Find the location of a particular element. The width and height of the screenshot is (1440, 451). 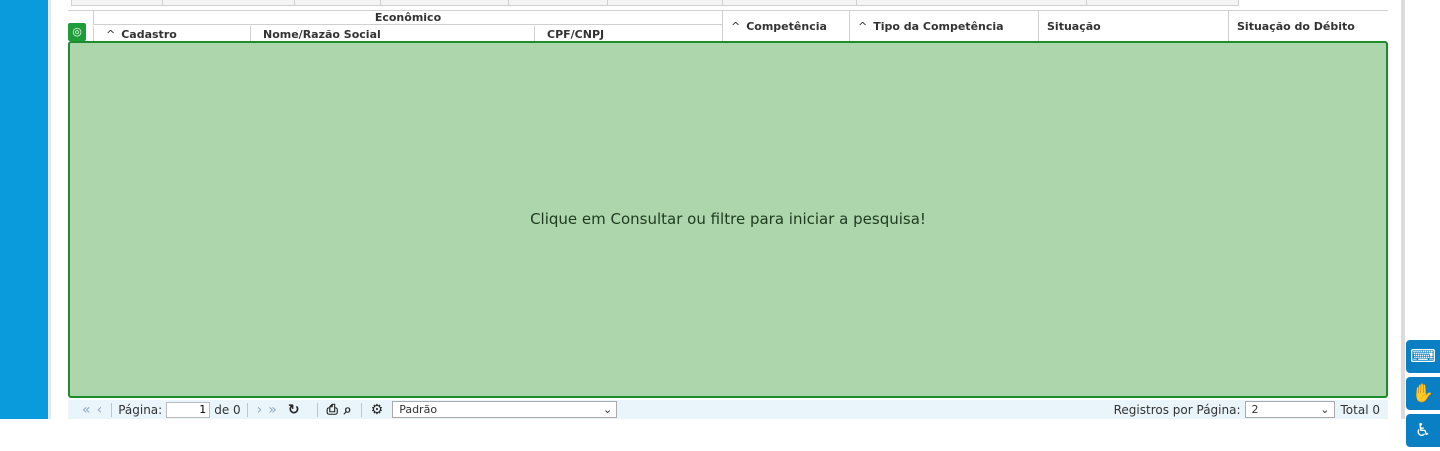

column-label: CPF/CNPJ is located at coordinates (576, 34).